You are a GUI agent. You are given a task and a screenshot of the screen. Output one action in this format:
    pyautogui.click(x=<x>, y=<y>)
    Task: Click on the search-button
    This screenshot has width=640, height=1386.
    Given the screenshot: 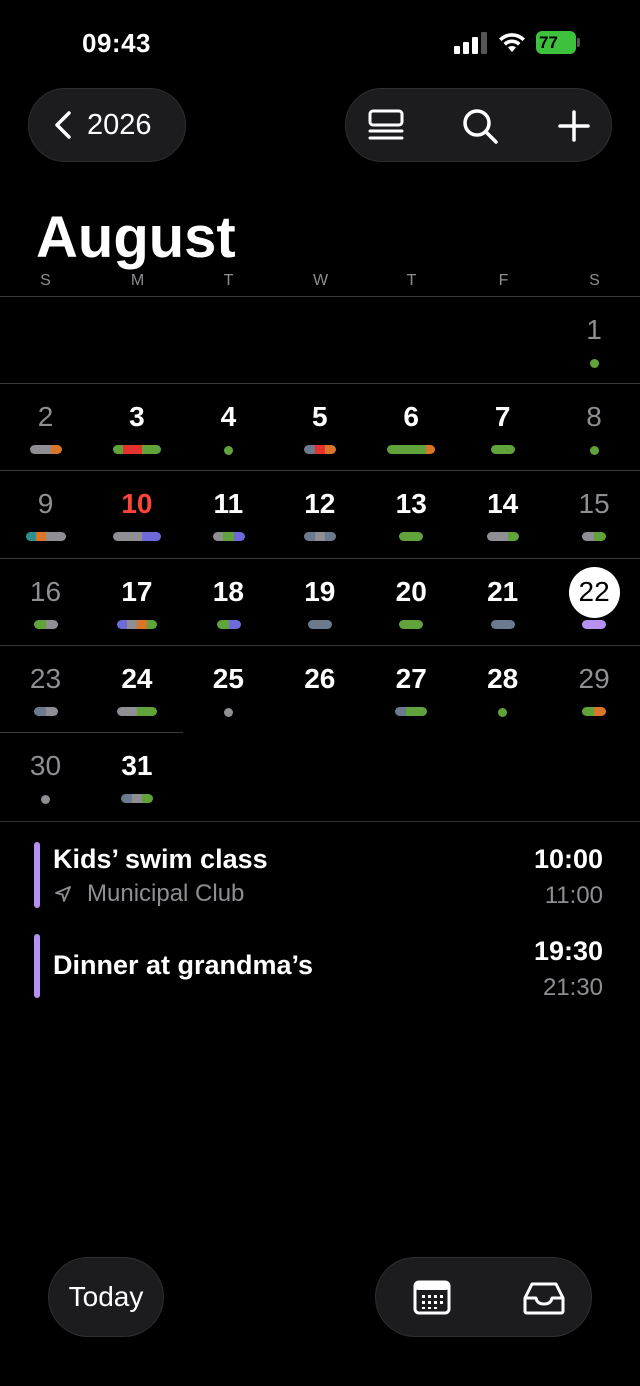 What is the action you would take?
    pyautogui.click(x=480, y=126)
    